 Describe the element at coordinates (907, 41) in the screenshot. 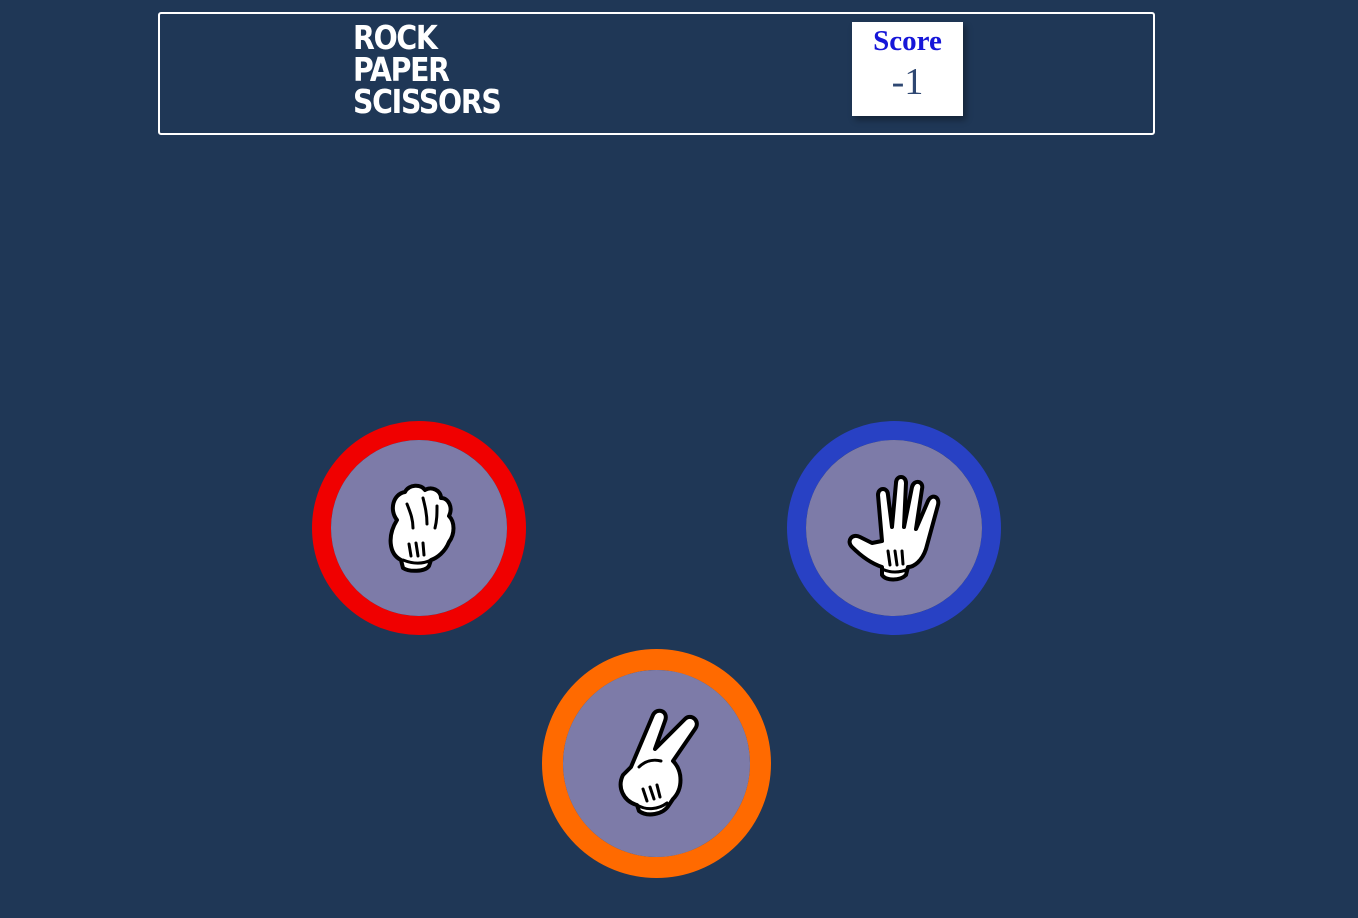

I see `score-label: Score` at that location.